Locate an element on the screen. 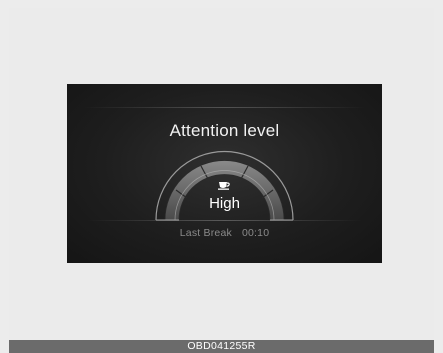  top-divider is located at coordinates (224, 107).